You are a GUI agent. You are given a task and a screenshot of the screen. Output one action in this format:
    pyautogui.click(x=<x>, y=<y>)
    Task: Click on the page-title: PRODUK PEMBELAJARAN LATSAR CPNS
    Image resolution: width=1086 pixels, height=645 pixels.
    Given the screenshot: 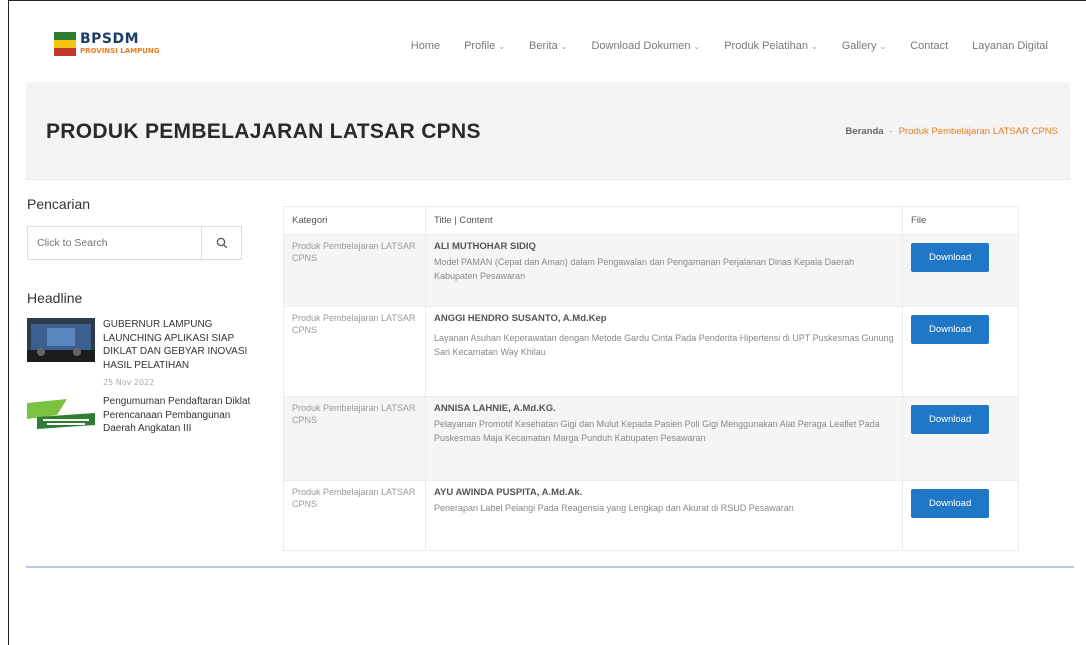 What is the action you would take?
    pyautogui.click(x=263, y=131)
    